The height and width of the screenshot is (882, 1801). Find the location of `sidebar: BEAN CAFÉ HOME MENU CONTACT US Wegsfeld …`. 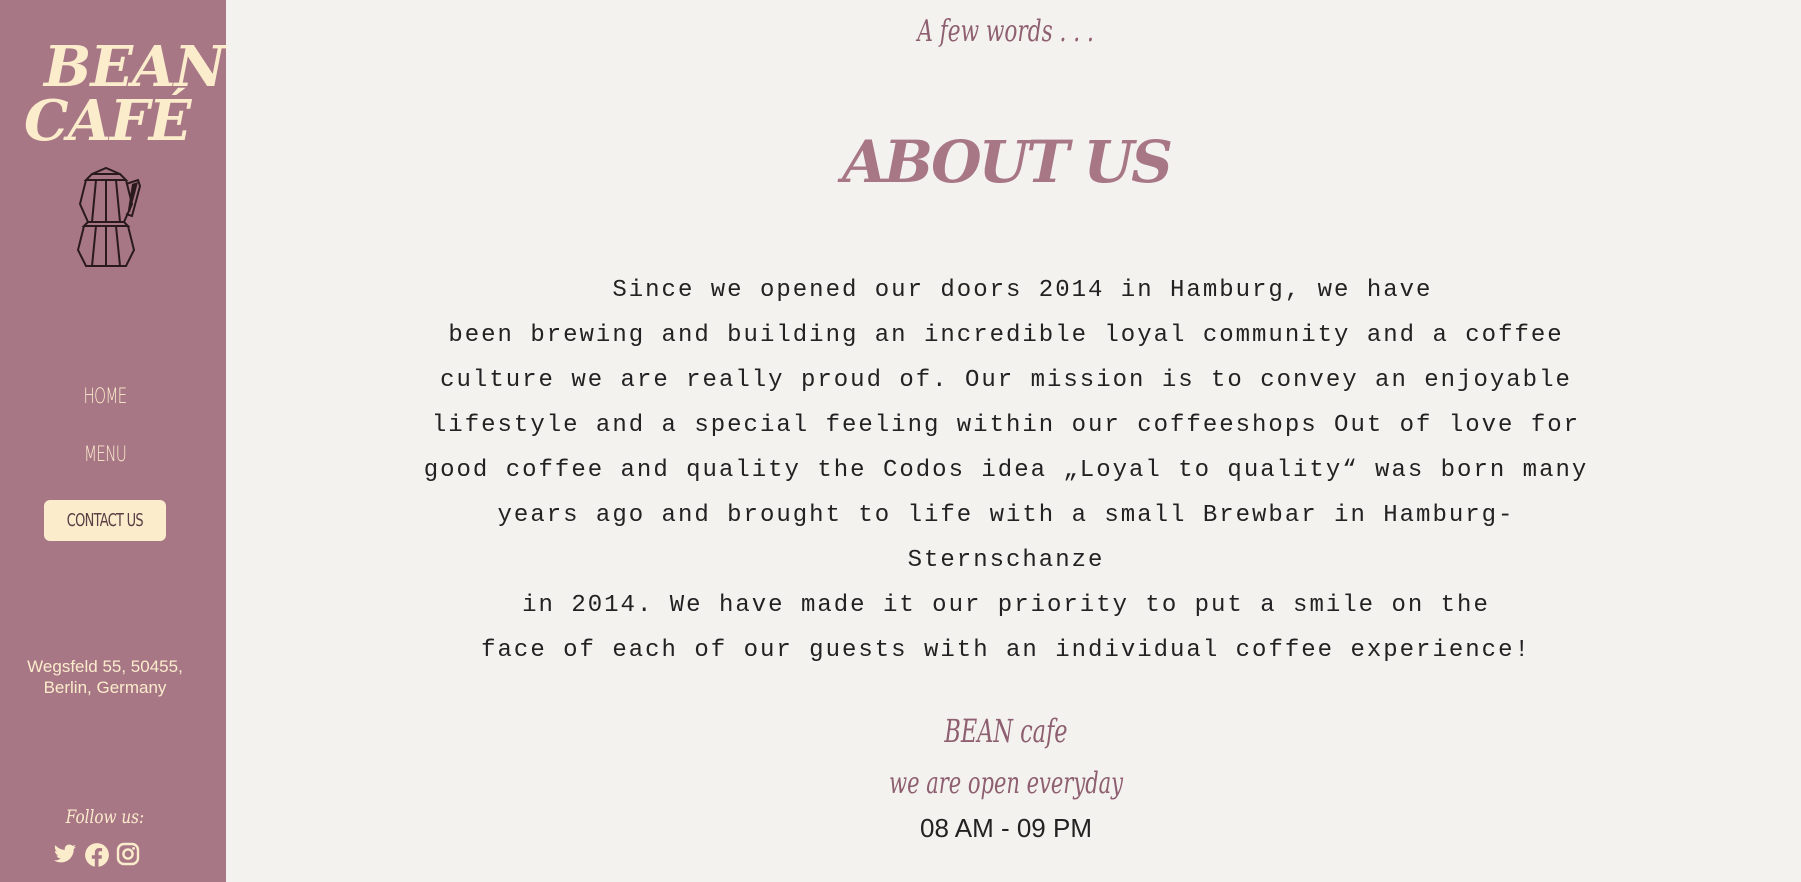

sidebar: BEAN CAFÉ HOME MENU CONTACT US Wegsfeld … is located at coordinates (113, 441).